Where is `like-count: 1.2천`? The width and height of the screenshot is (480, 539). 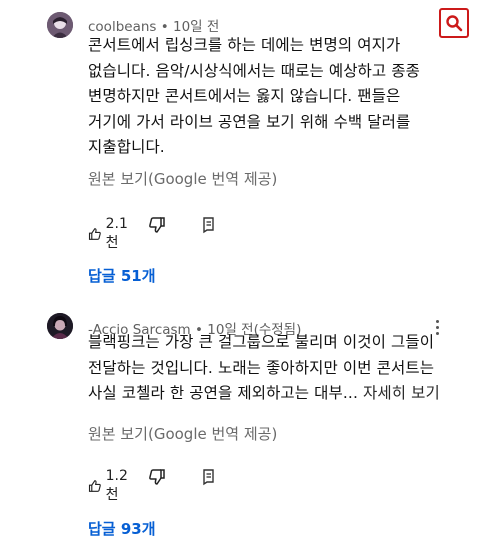
like-count: 1.2천 is located at coordinates (116, 485).